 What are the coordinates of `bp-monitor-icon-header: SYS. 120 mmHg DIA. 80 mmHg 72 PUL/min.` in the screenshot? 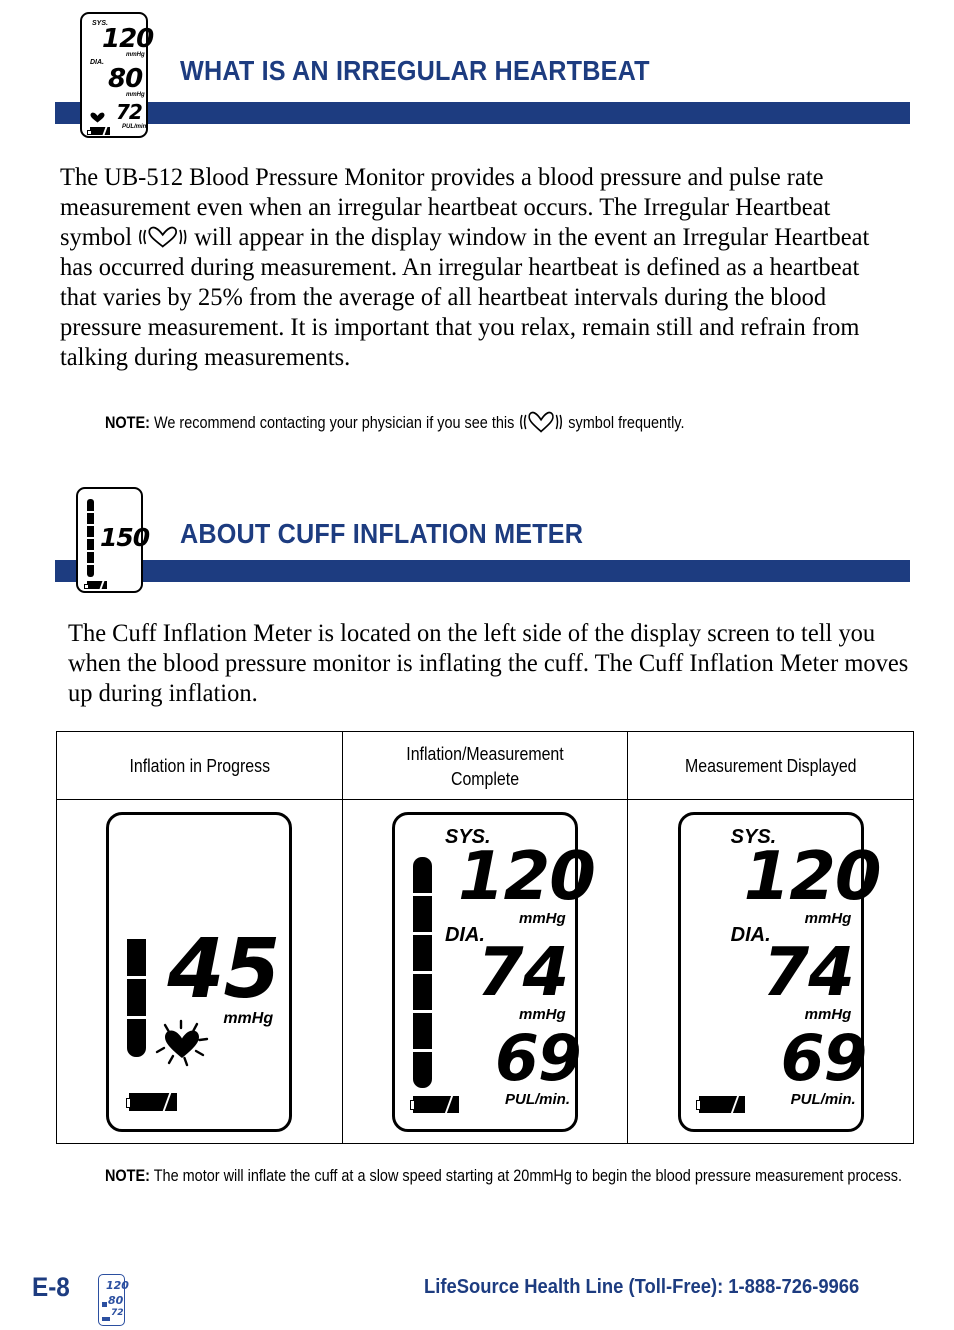 It's located at (117, 75).